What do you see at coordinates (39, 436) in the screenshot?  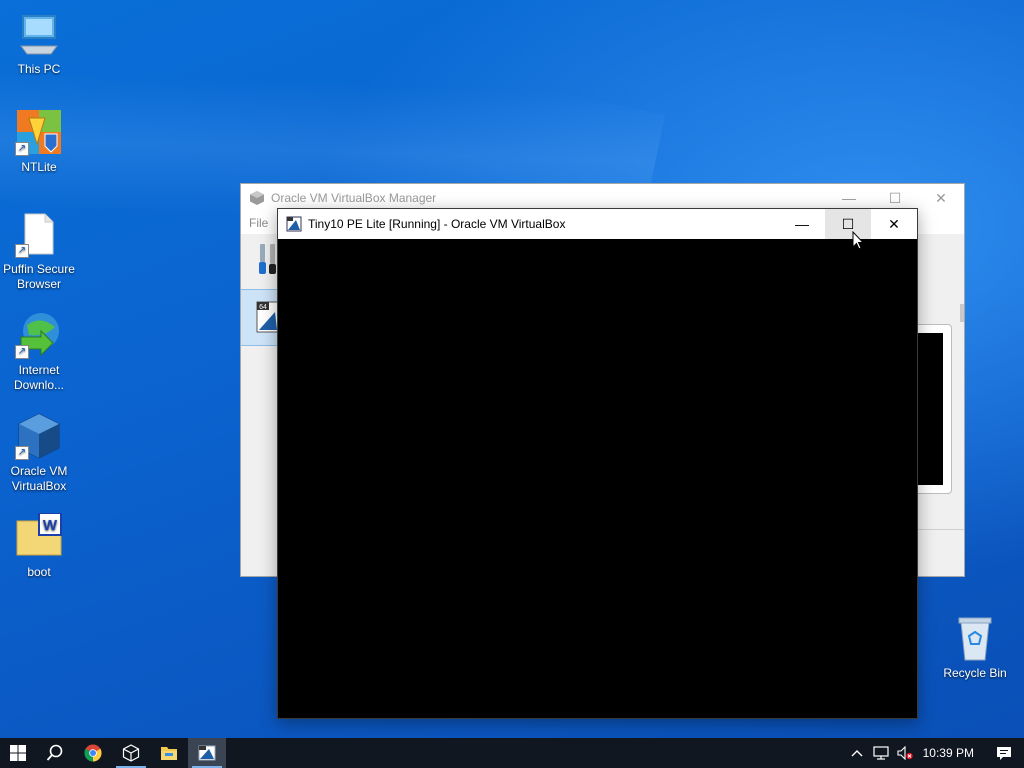 I see `virtualbox-icon: ↗` at bounding box center [39, 436].